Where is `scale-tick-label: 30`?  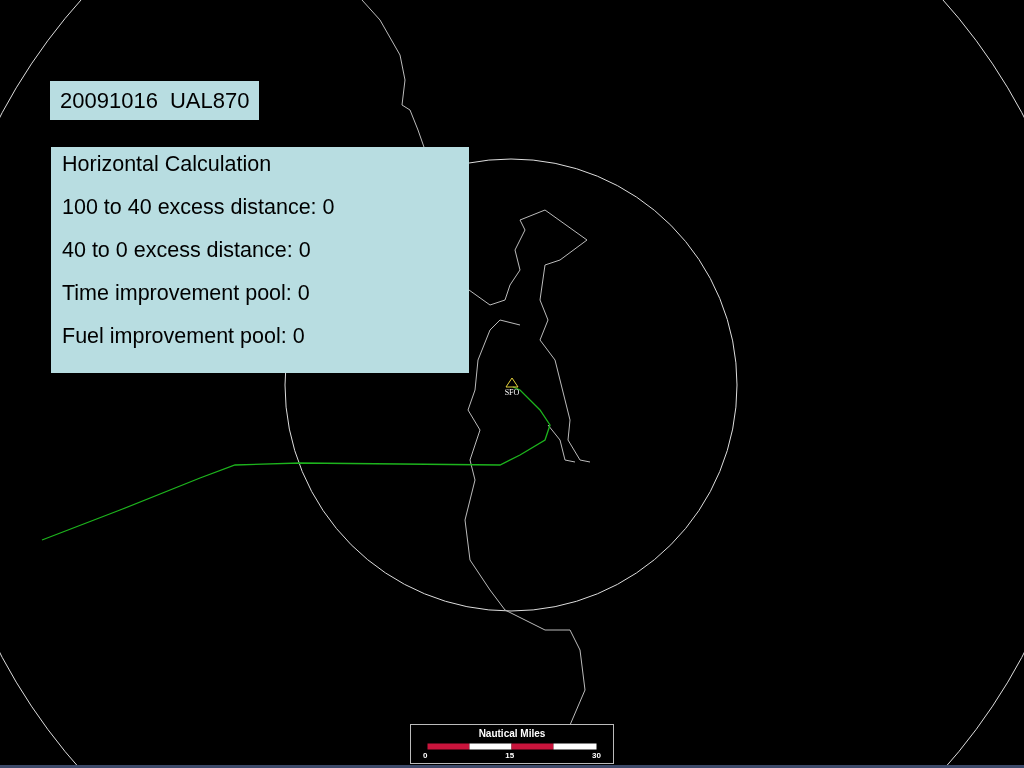
scale-tick-label: 30 is located at coordinates (596, 756).